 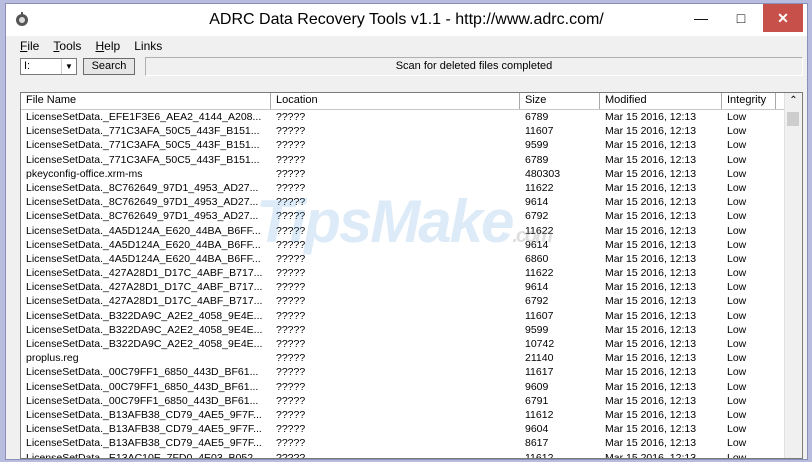 I want to click on minimize-icon: —, so click(x=701, y=18).